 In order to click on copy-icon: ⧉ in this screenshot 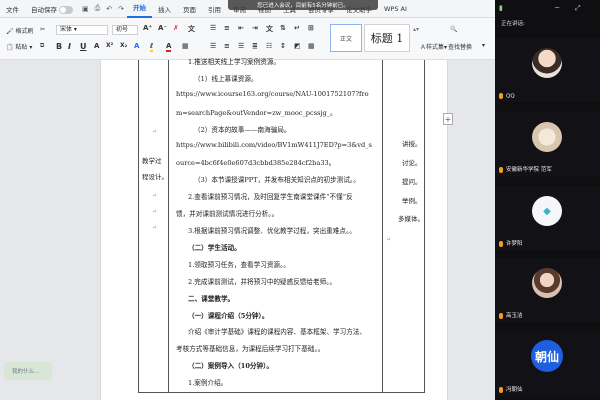, I will do `click(42, 46)`.